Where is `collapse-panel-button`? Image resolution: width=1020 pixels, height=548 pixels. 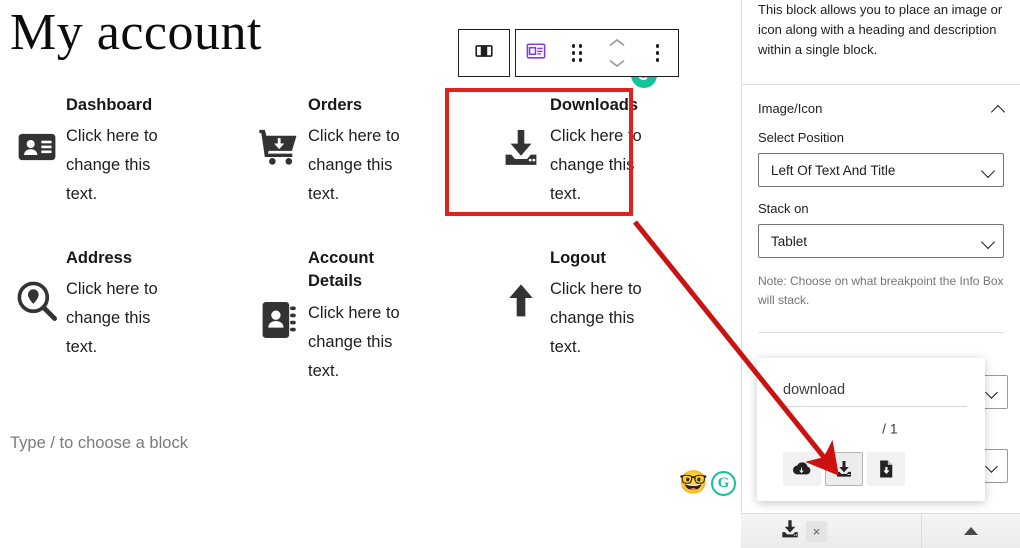
collapse-panel-button is located at coordinates (970, 531).